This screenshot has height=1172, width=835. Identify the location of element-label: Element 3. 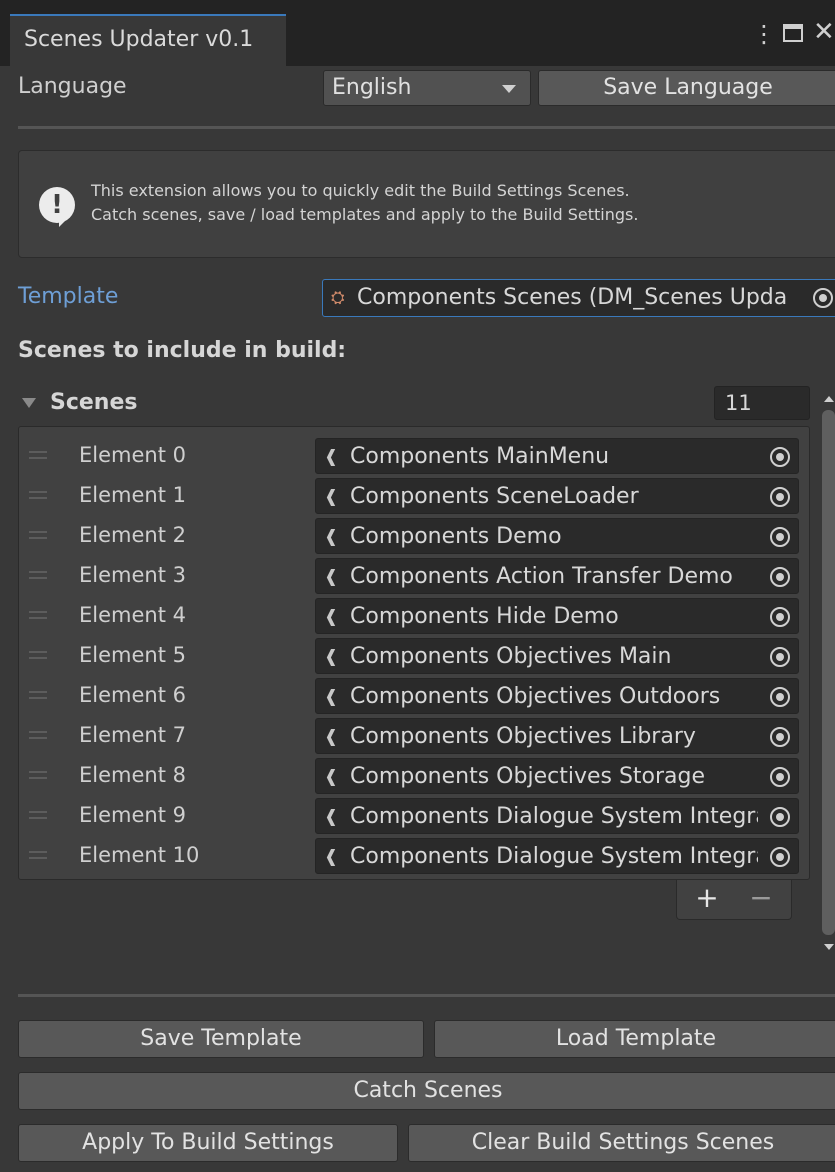
(132, 575).